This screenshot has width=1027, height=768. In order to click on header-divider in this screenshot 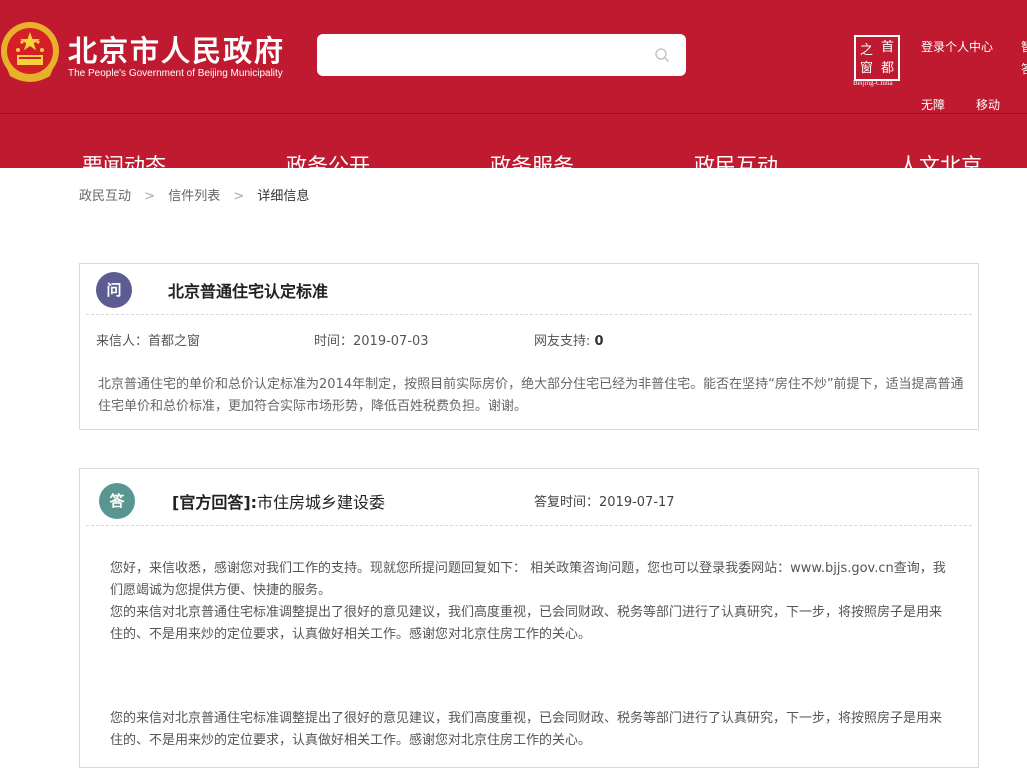, I will do `click(513, 113)`.